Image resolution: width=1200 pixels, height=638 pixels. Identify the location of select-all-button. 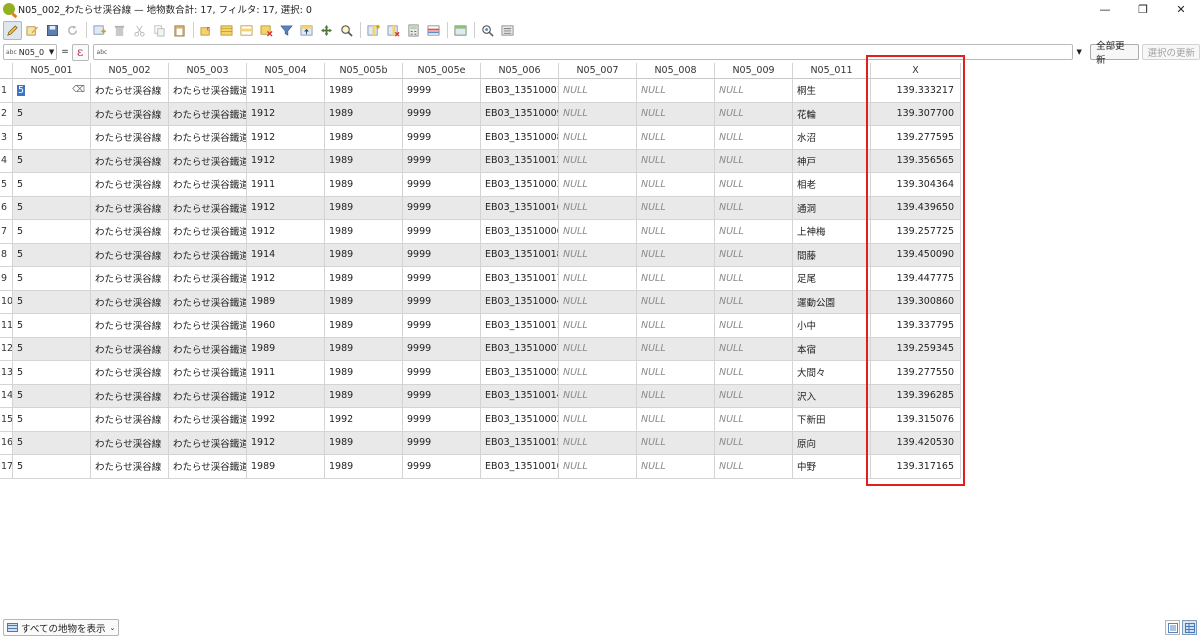
(226, 30).